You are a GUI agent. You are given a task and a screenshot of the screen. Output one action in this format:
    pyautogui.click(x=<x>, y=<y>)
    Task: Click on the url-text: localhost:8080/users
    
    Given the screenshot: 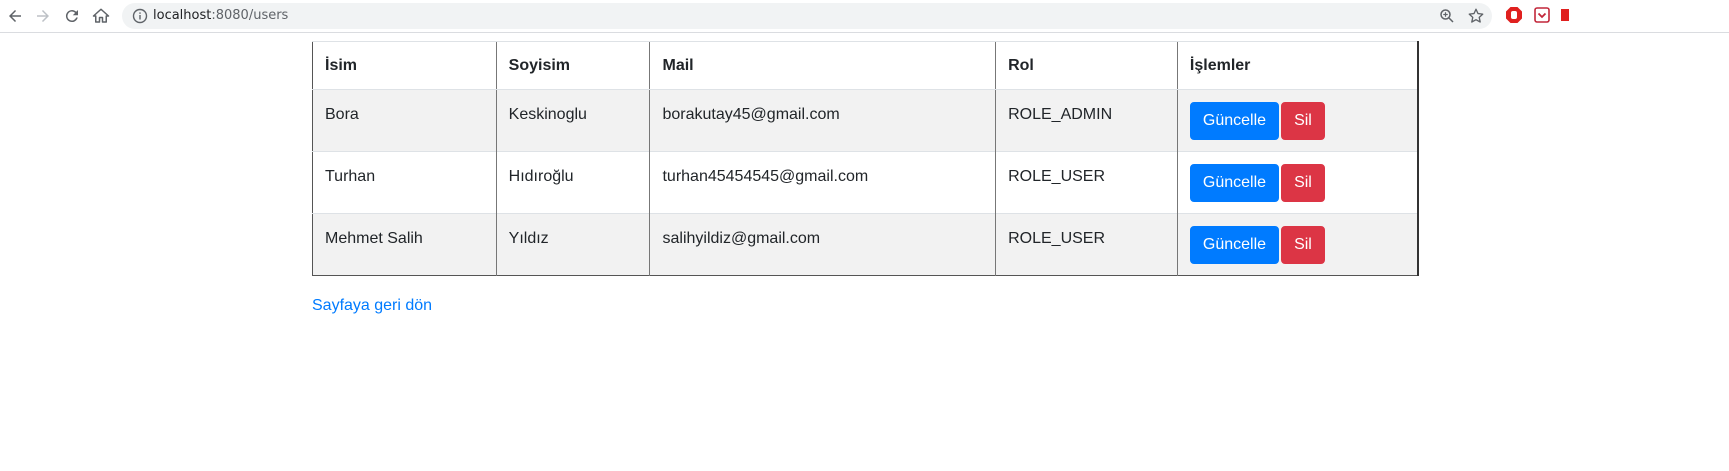 What is the action you would take?
    pyautogui.click(x=220, y=16)
    